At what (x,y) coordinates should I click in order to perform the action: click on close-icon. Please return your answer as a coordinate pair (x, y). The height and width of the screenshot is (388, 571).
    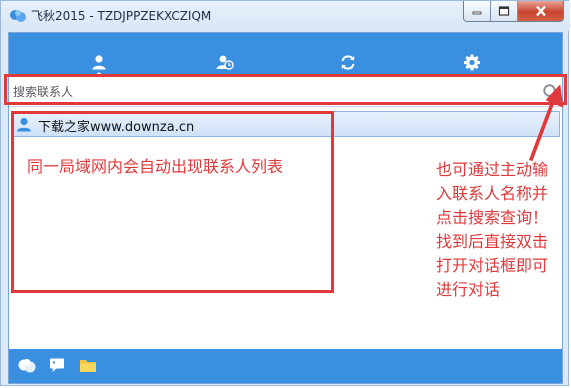
    Looking at the image, I should click on (540, 11).